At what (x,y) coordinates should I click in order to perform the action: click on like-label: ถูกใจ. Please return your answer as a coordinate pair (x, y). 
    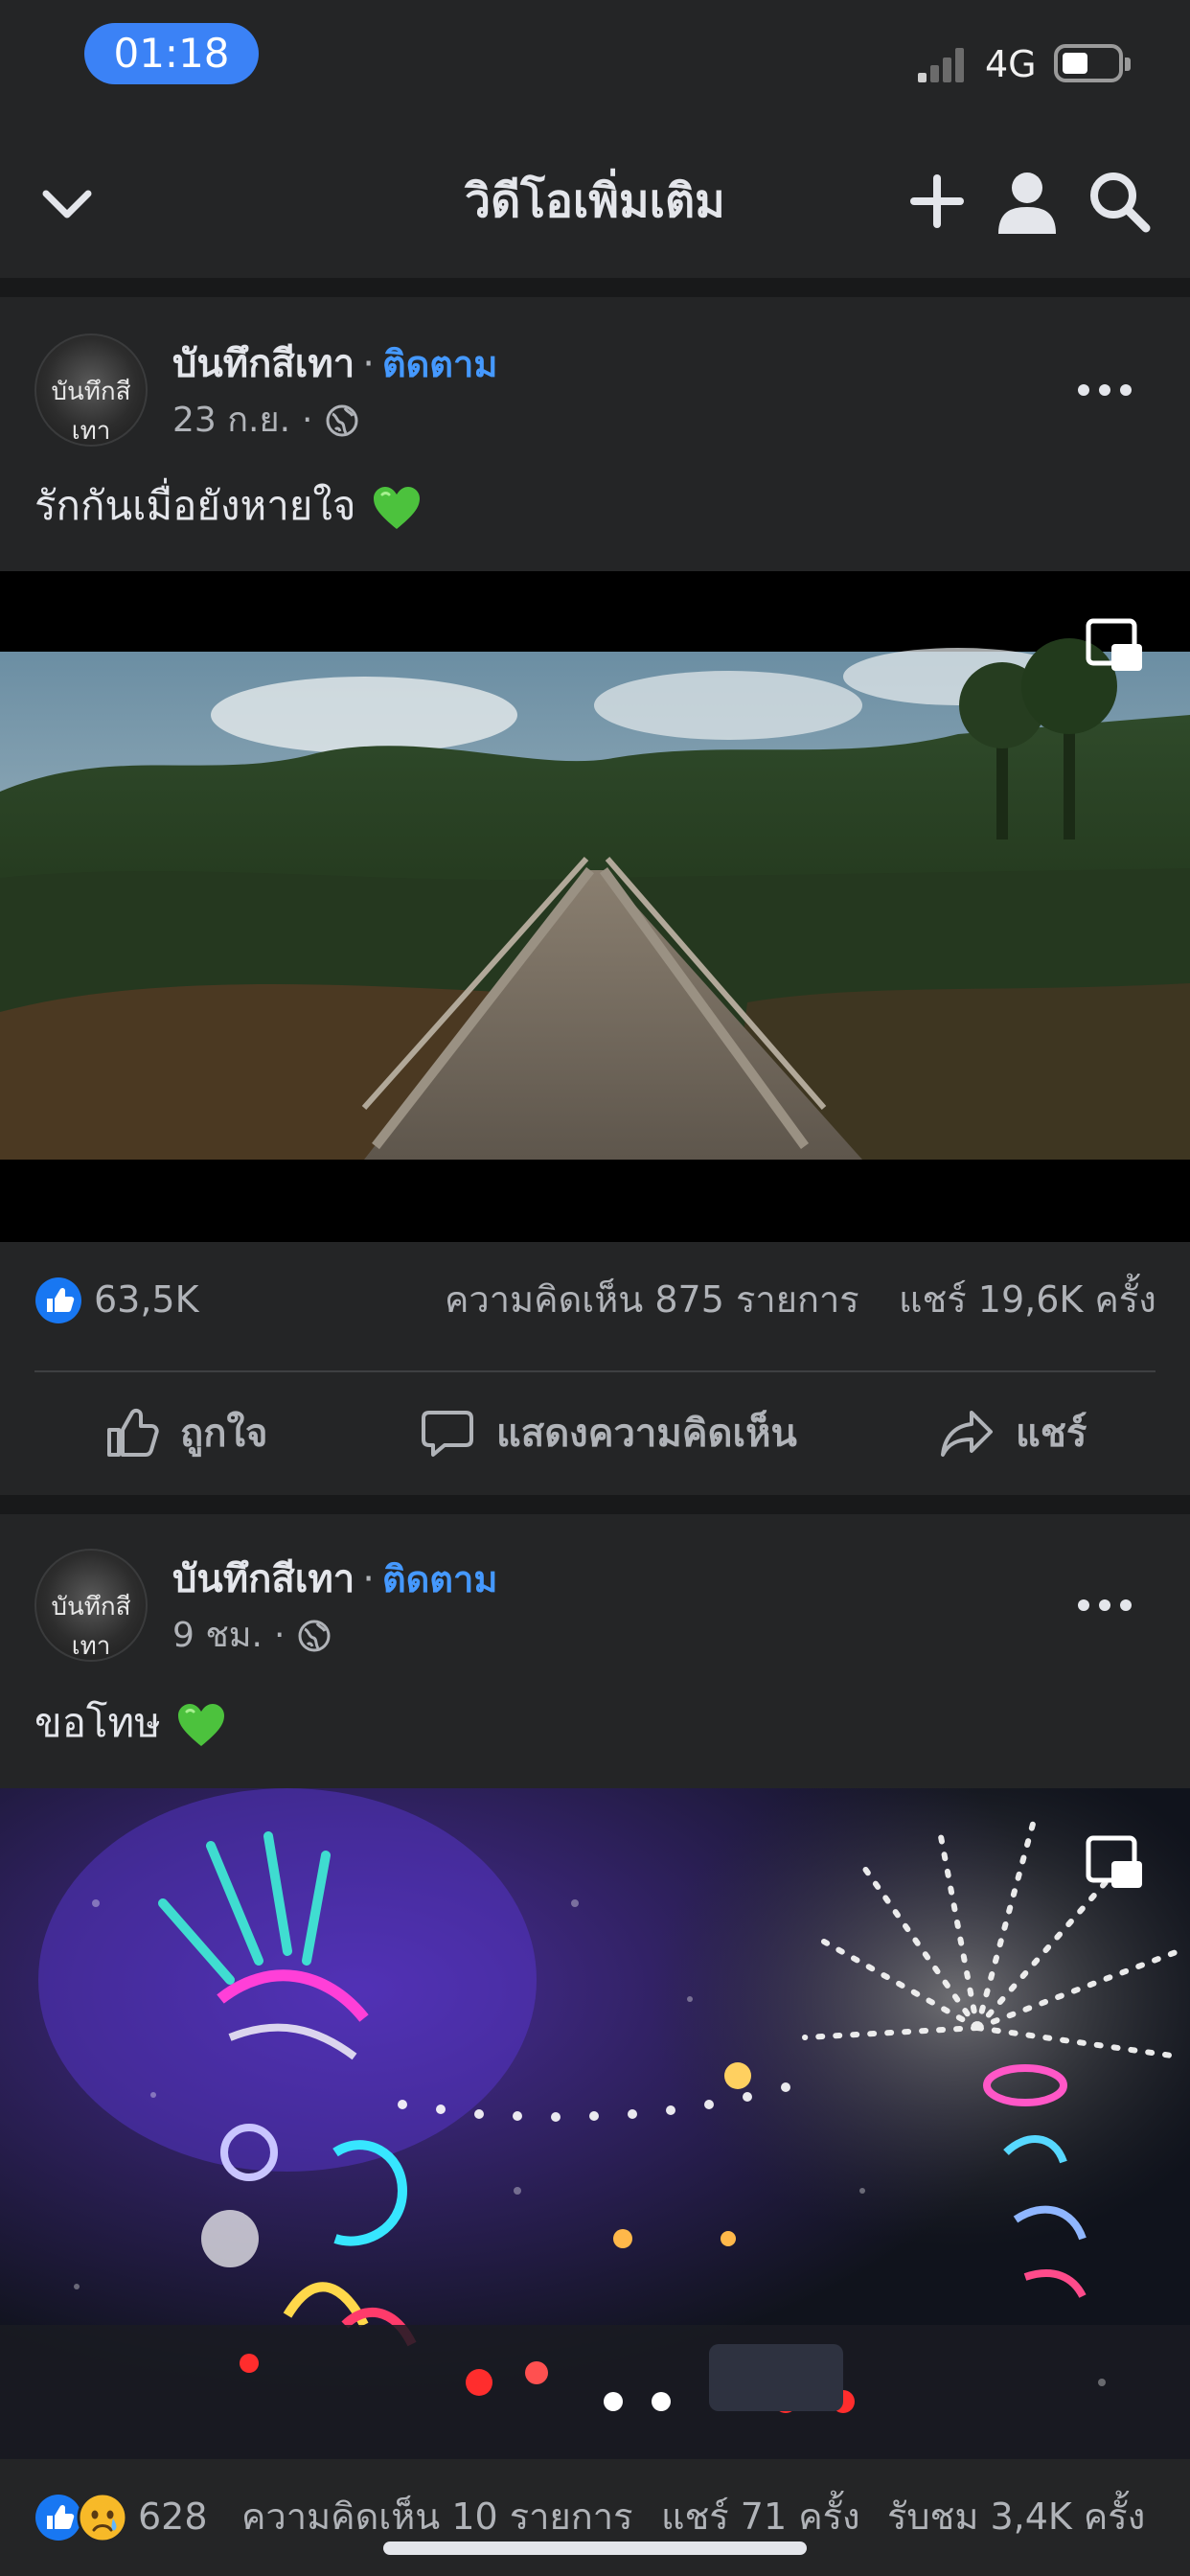
    Looking at the image, I should click on (224, 1434).